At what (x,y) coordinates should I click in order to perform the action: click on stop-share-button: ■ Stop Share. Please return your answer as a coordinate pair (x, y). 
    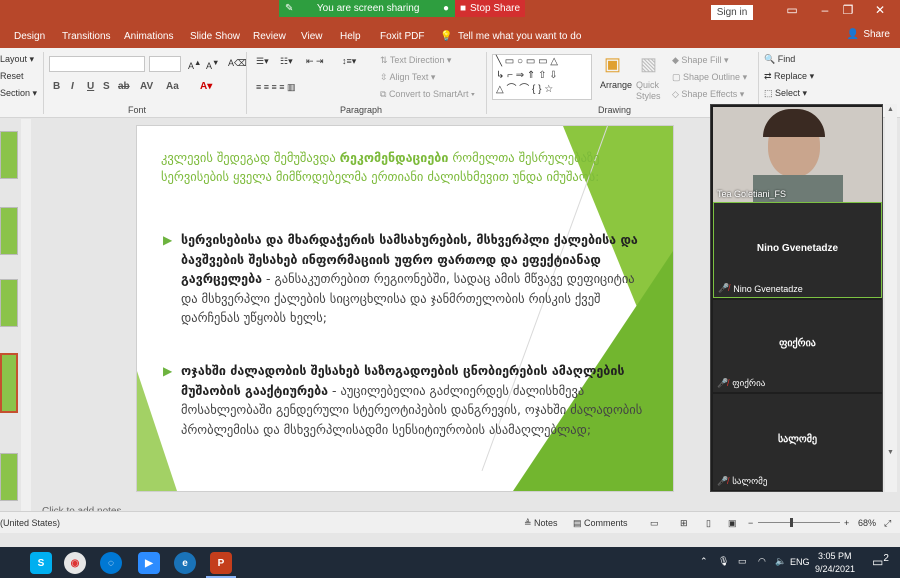
    Looking at the image, I should click on (490, 8).